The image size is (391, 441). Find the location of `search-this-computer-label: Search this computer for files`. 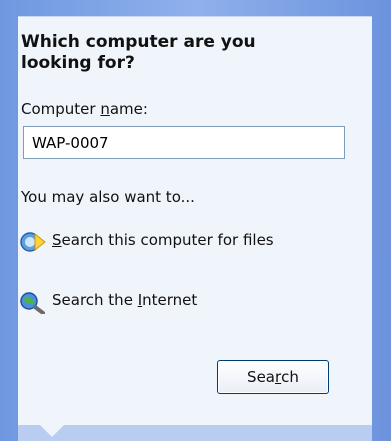

search-this-computer-label: Search this computer for files is located at coordinates (182, 240).